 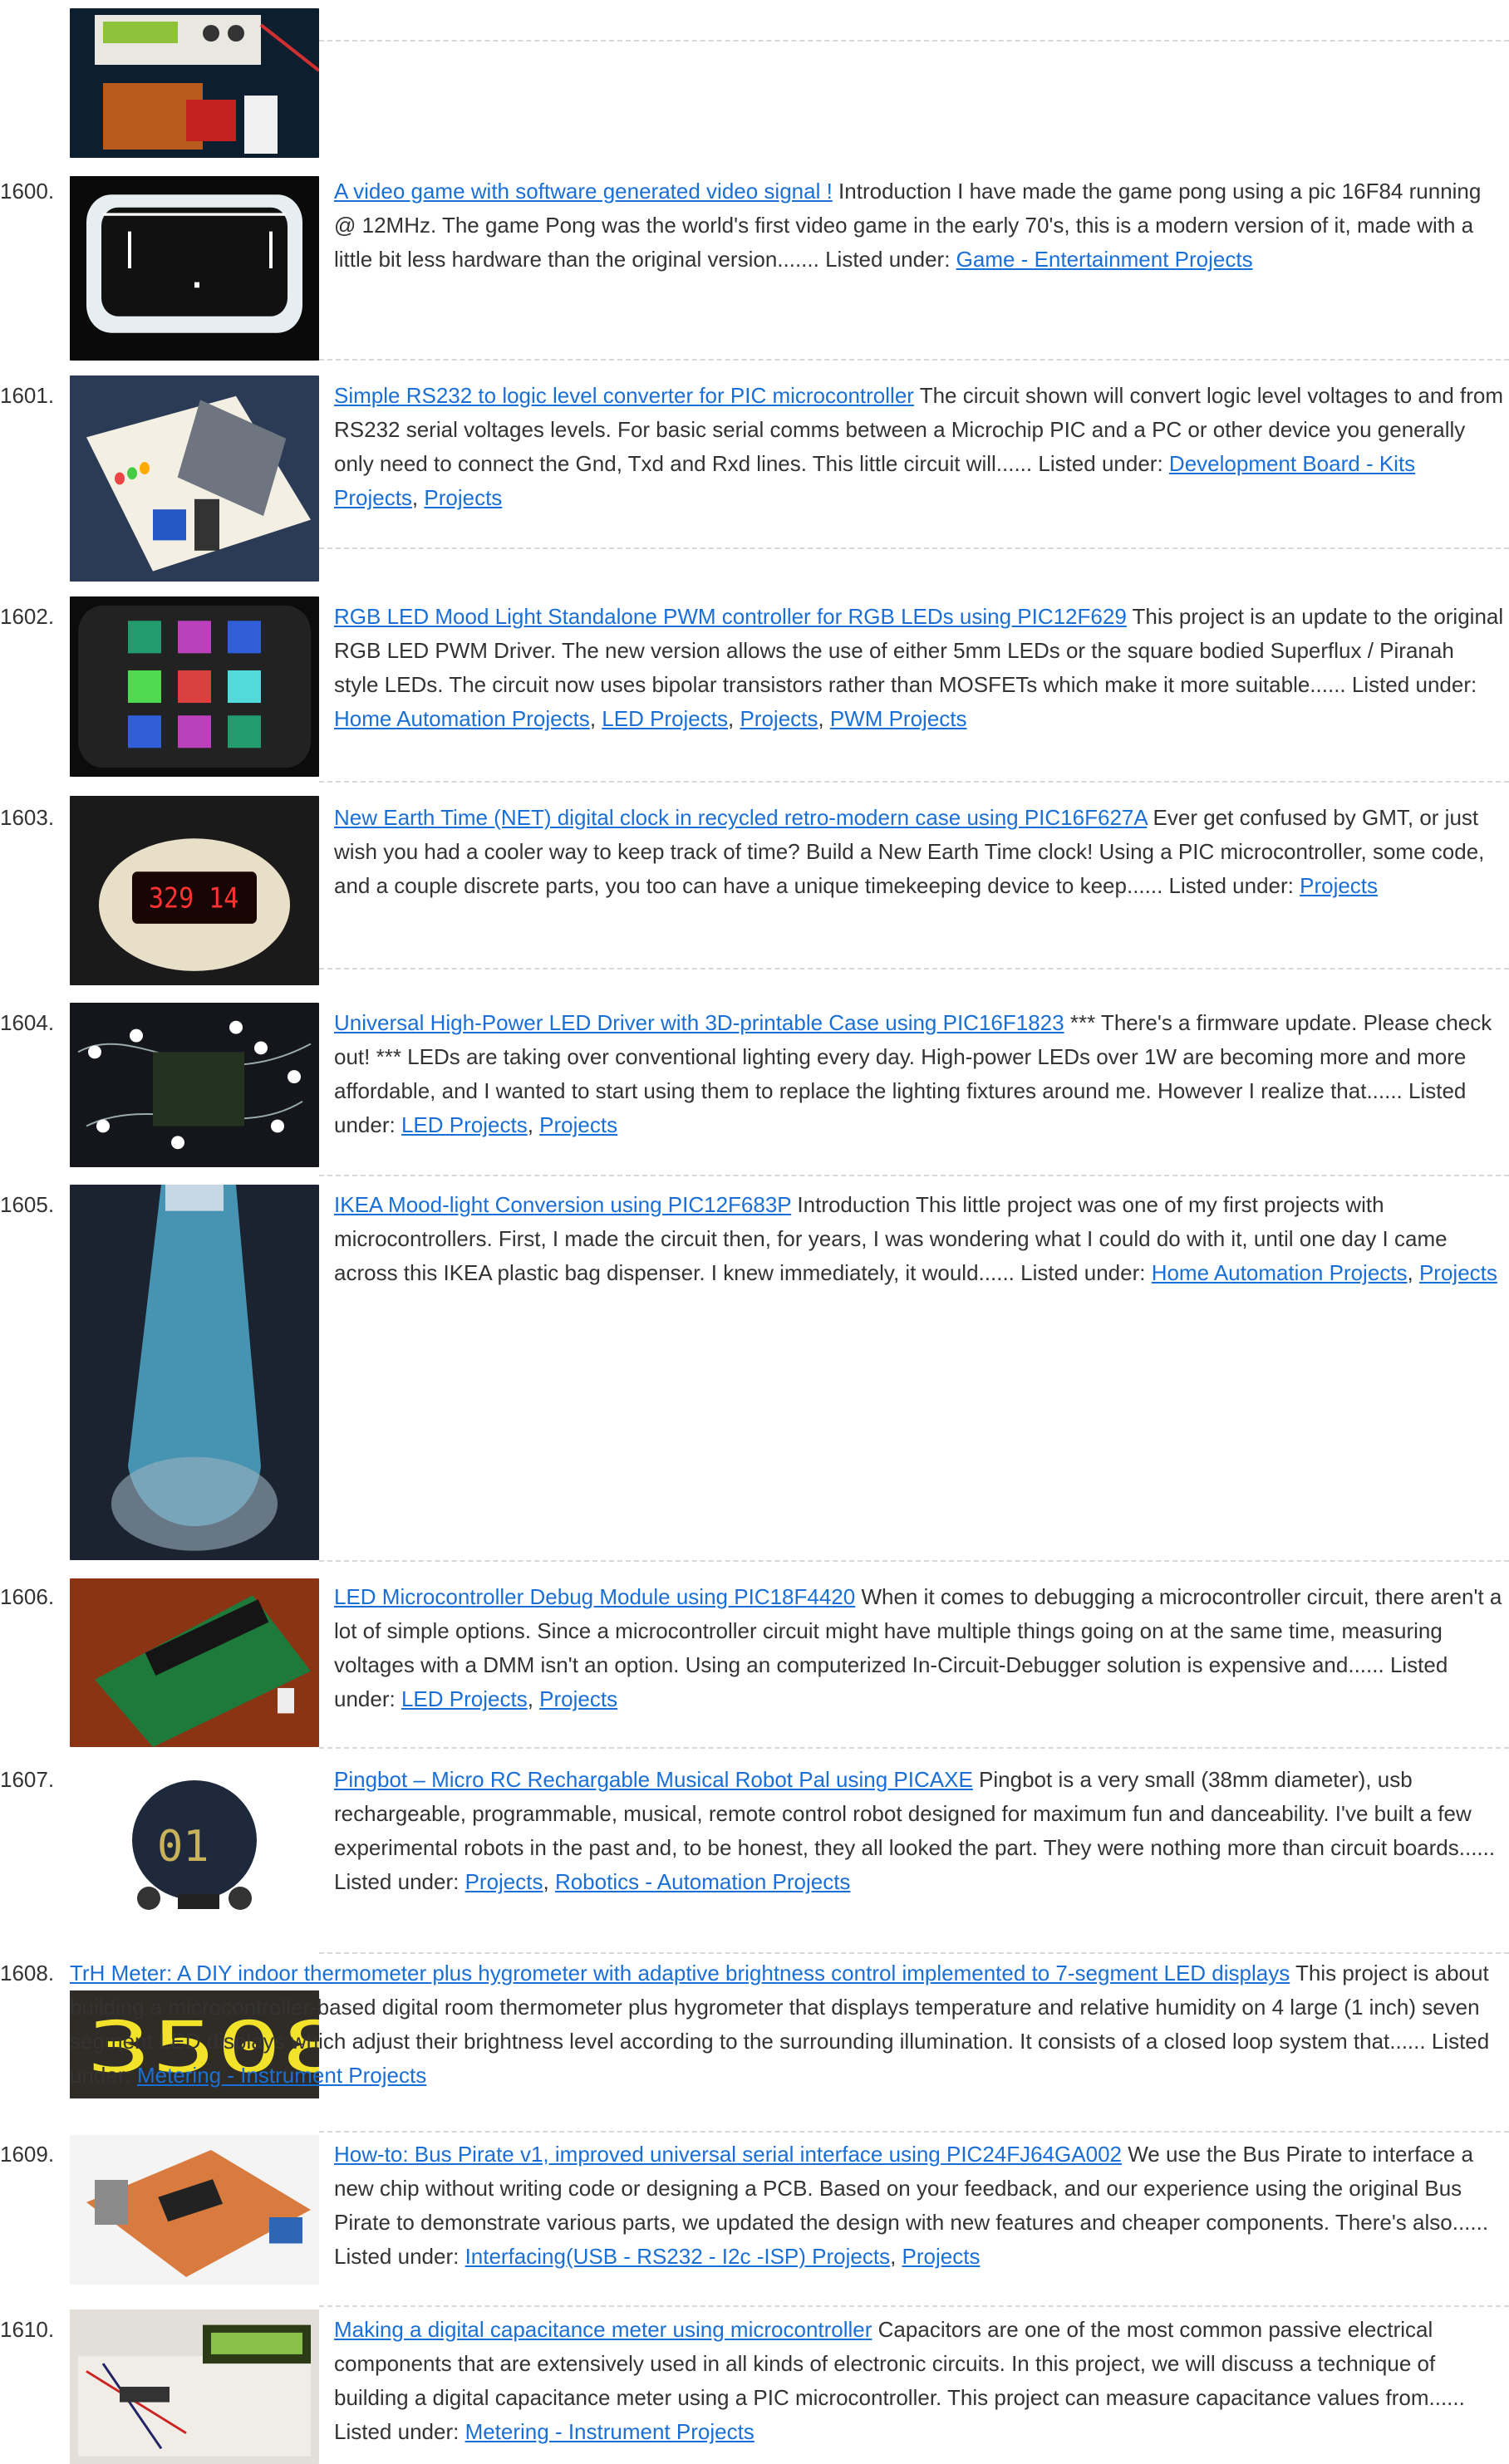 What do you see at coordinates (27, 616) in the screenshot?
I see `entry-number: 1602.` at bounding box center [27, 616].